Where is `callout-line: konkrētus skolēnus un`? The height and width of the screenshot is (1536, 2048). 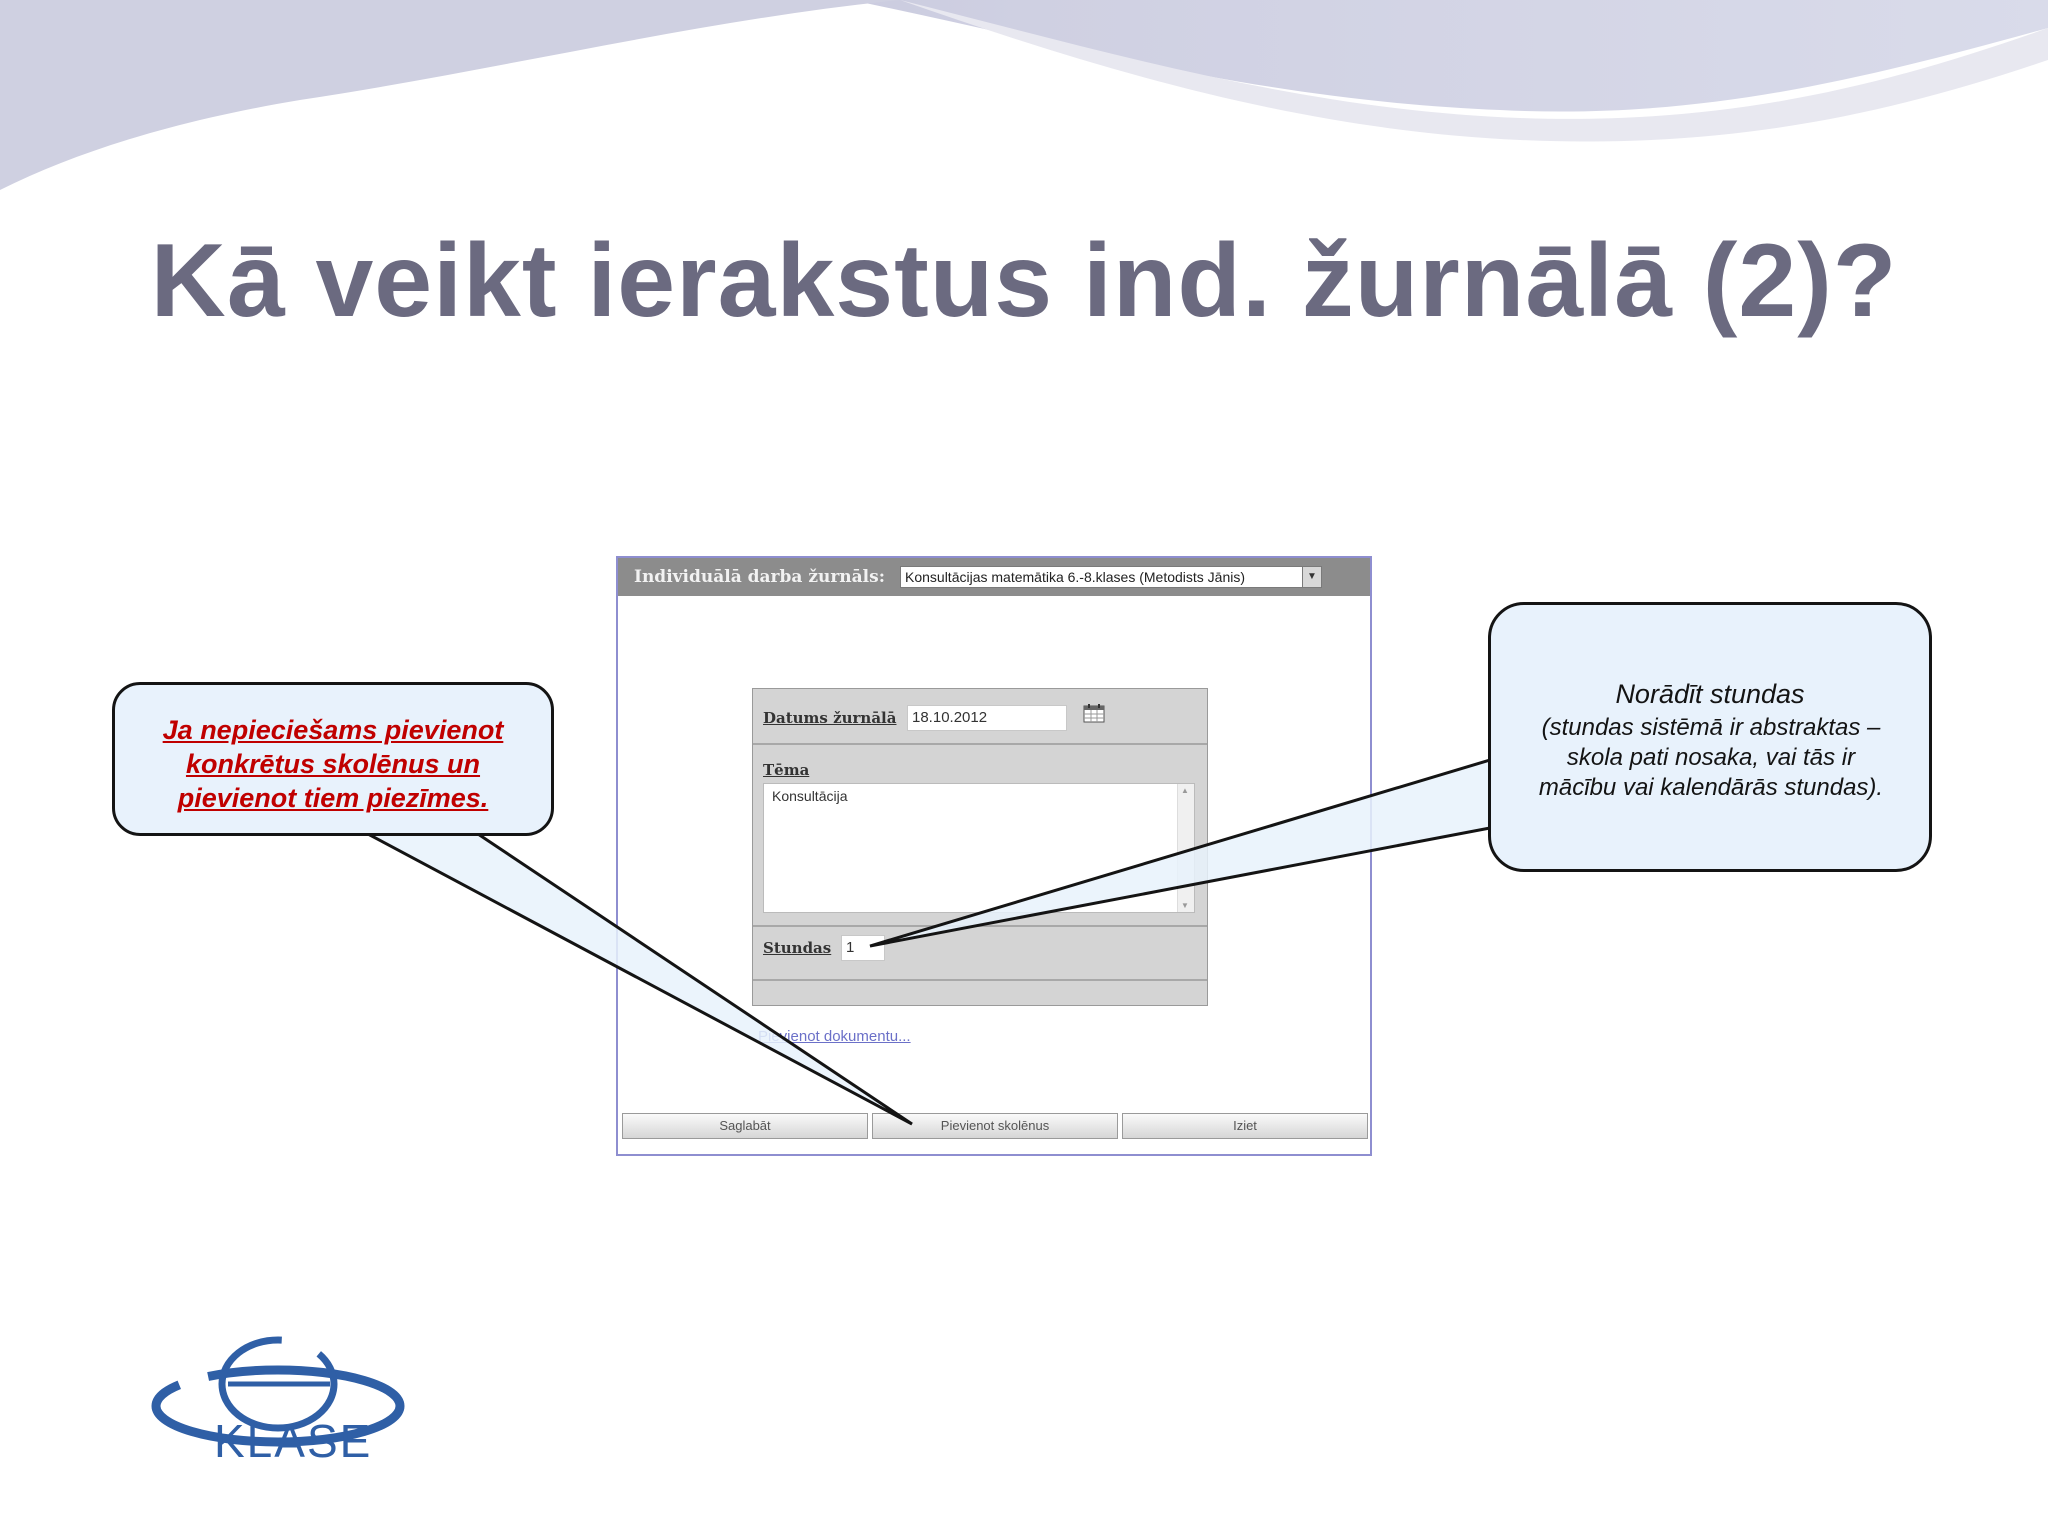
callout-line: konkrētus skolēnus un is located at coordinates (333, 764).